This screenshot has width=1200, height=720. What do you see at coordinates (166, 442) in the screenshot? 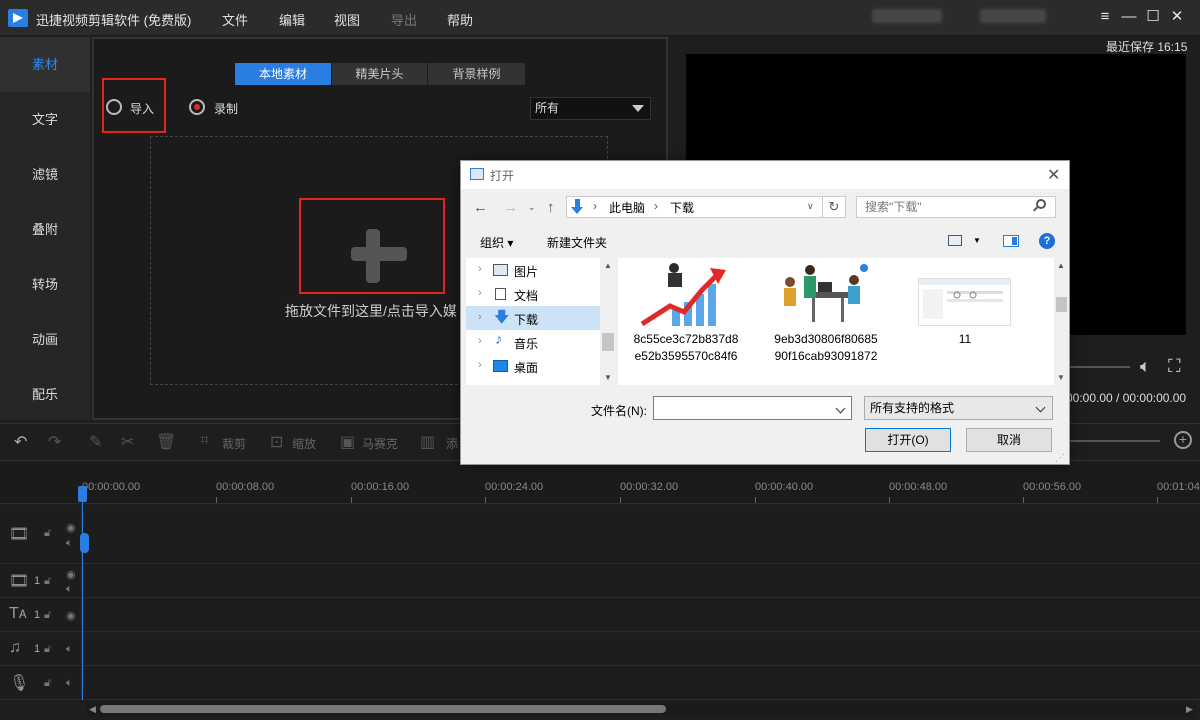
I see `delete-icon: 🗑︎` at bounding box center [166, 442].